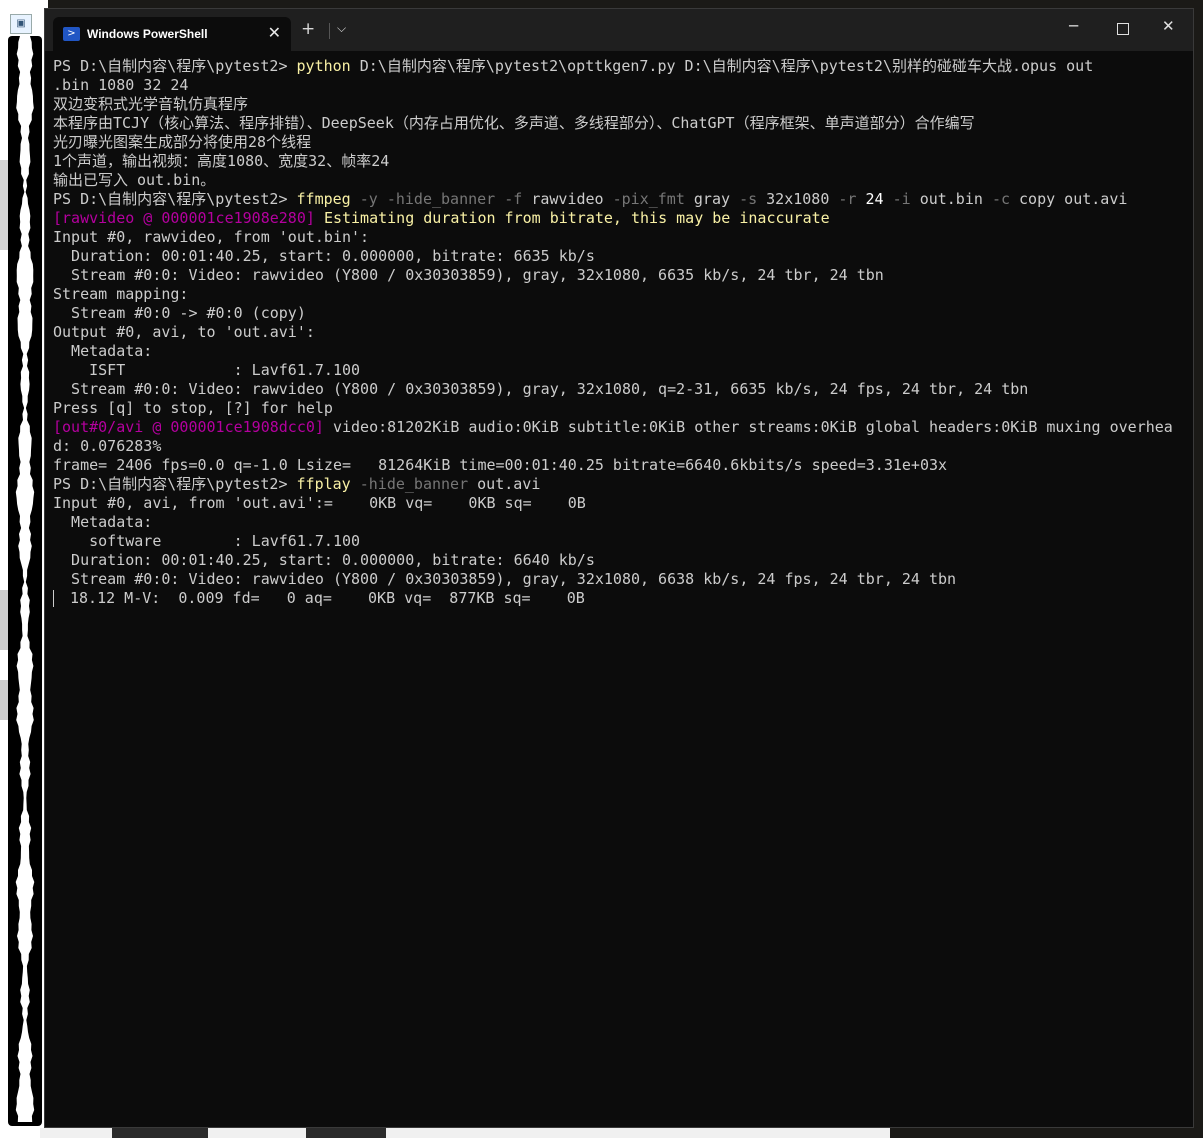  What do you see at coordinates (1073, 199) in the screenshot?
I see `terminal-text: copy out.avi` at bounding box center [1073, 199].